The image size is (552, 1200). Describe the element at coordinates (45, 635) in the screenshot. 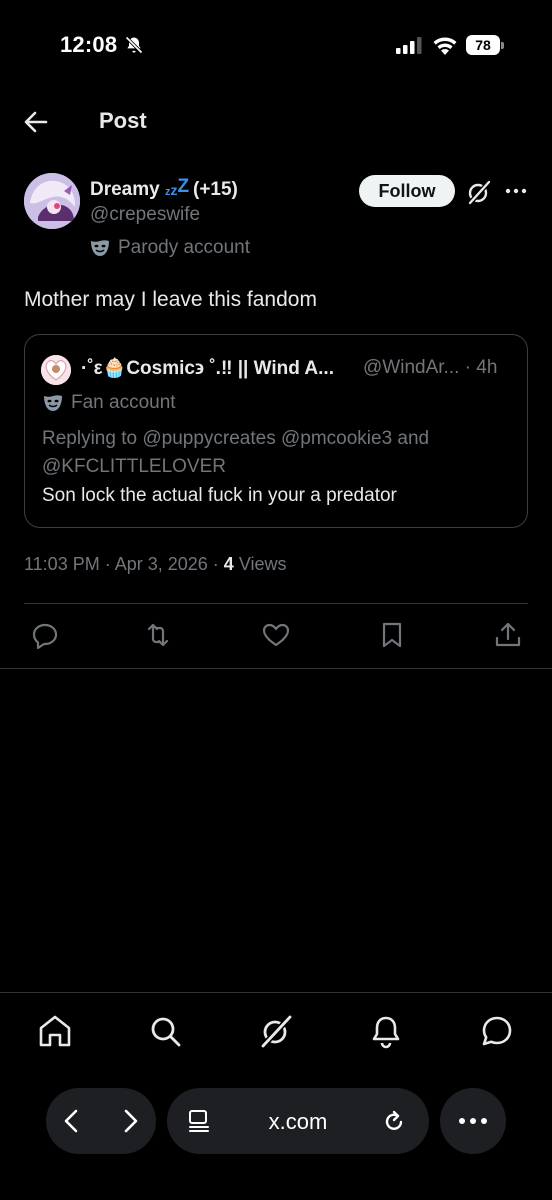

I see `reply-icon` at that location.